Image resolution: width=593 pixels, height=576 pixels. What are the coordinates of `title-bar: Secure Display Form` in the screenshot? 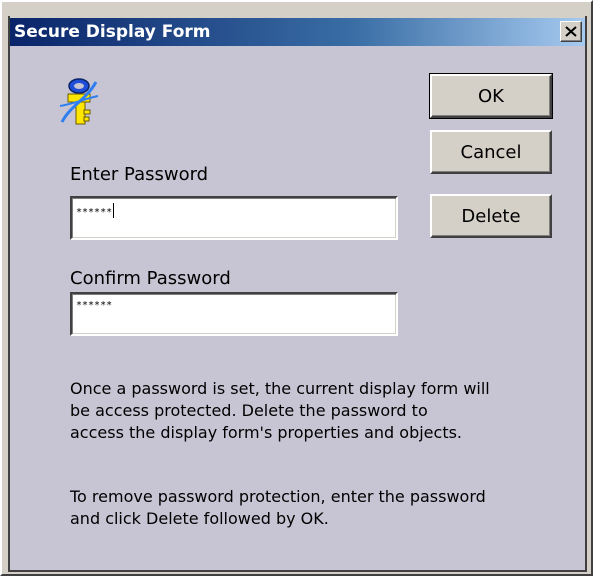 It's located at (297, 32).